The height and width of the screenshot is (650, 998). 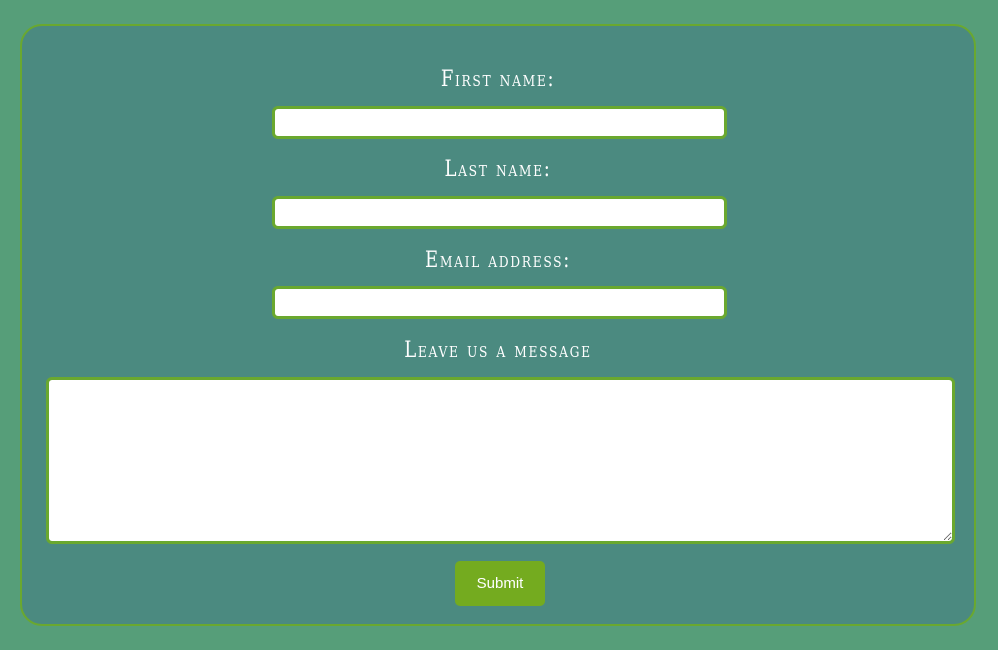 I want to click on message-label: Leave us a message, so click(x=498, y=350).